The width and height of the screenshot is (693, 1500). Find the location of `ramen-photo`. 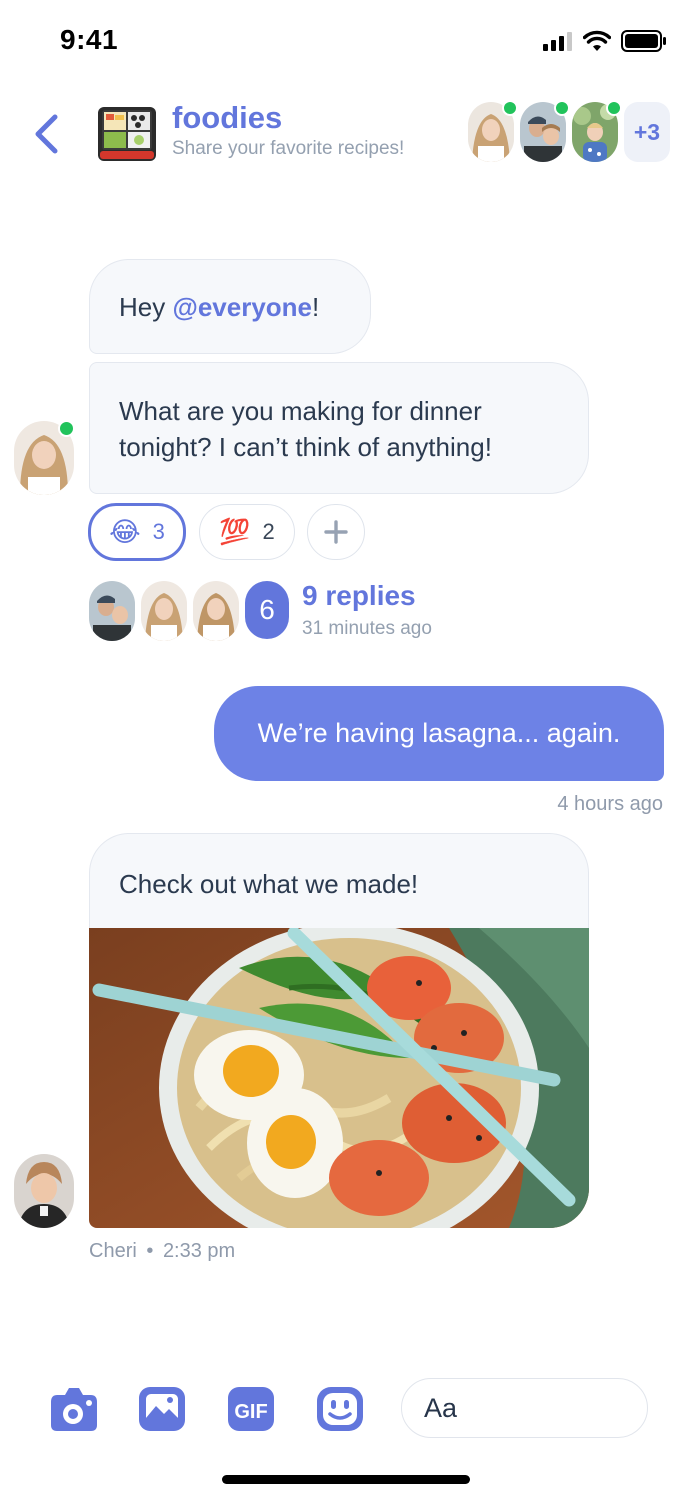

ramen-photo is located at coordinates (339, 1078).